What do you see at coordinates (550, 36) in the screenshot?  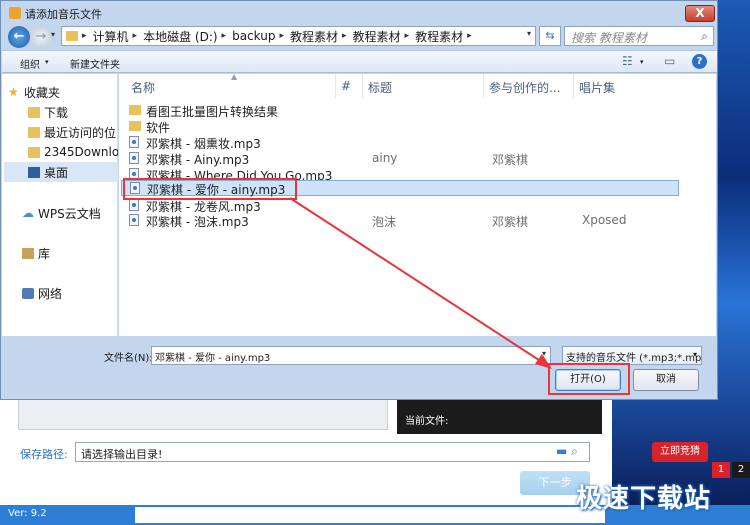 I see `refresh-icon: ⇆` at bounding box center [550, 36].